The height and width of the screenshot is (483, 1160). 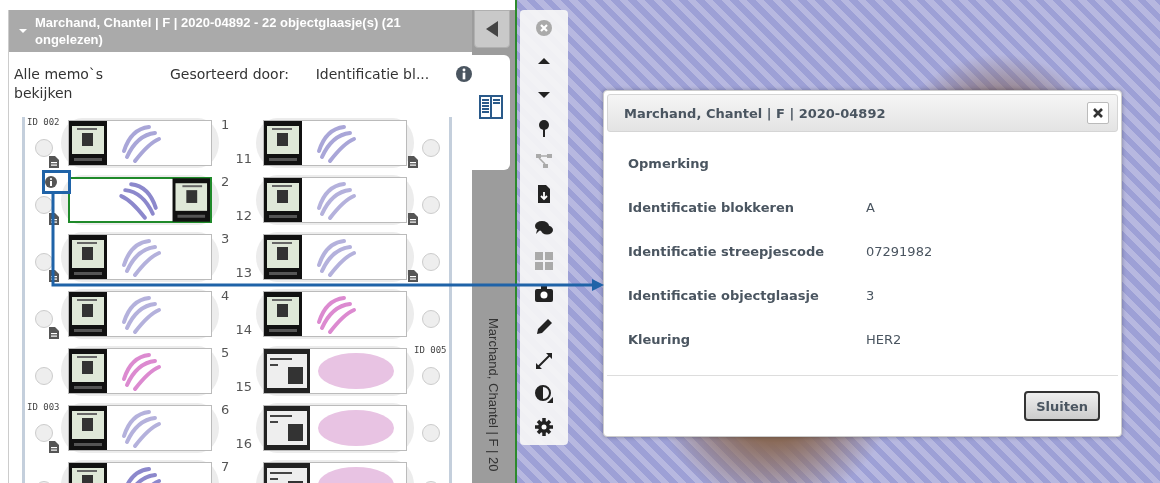 I want to click on expand-icon, so click(x=544, y=360).